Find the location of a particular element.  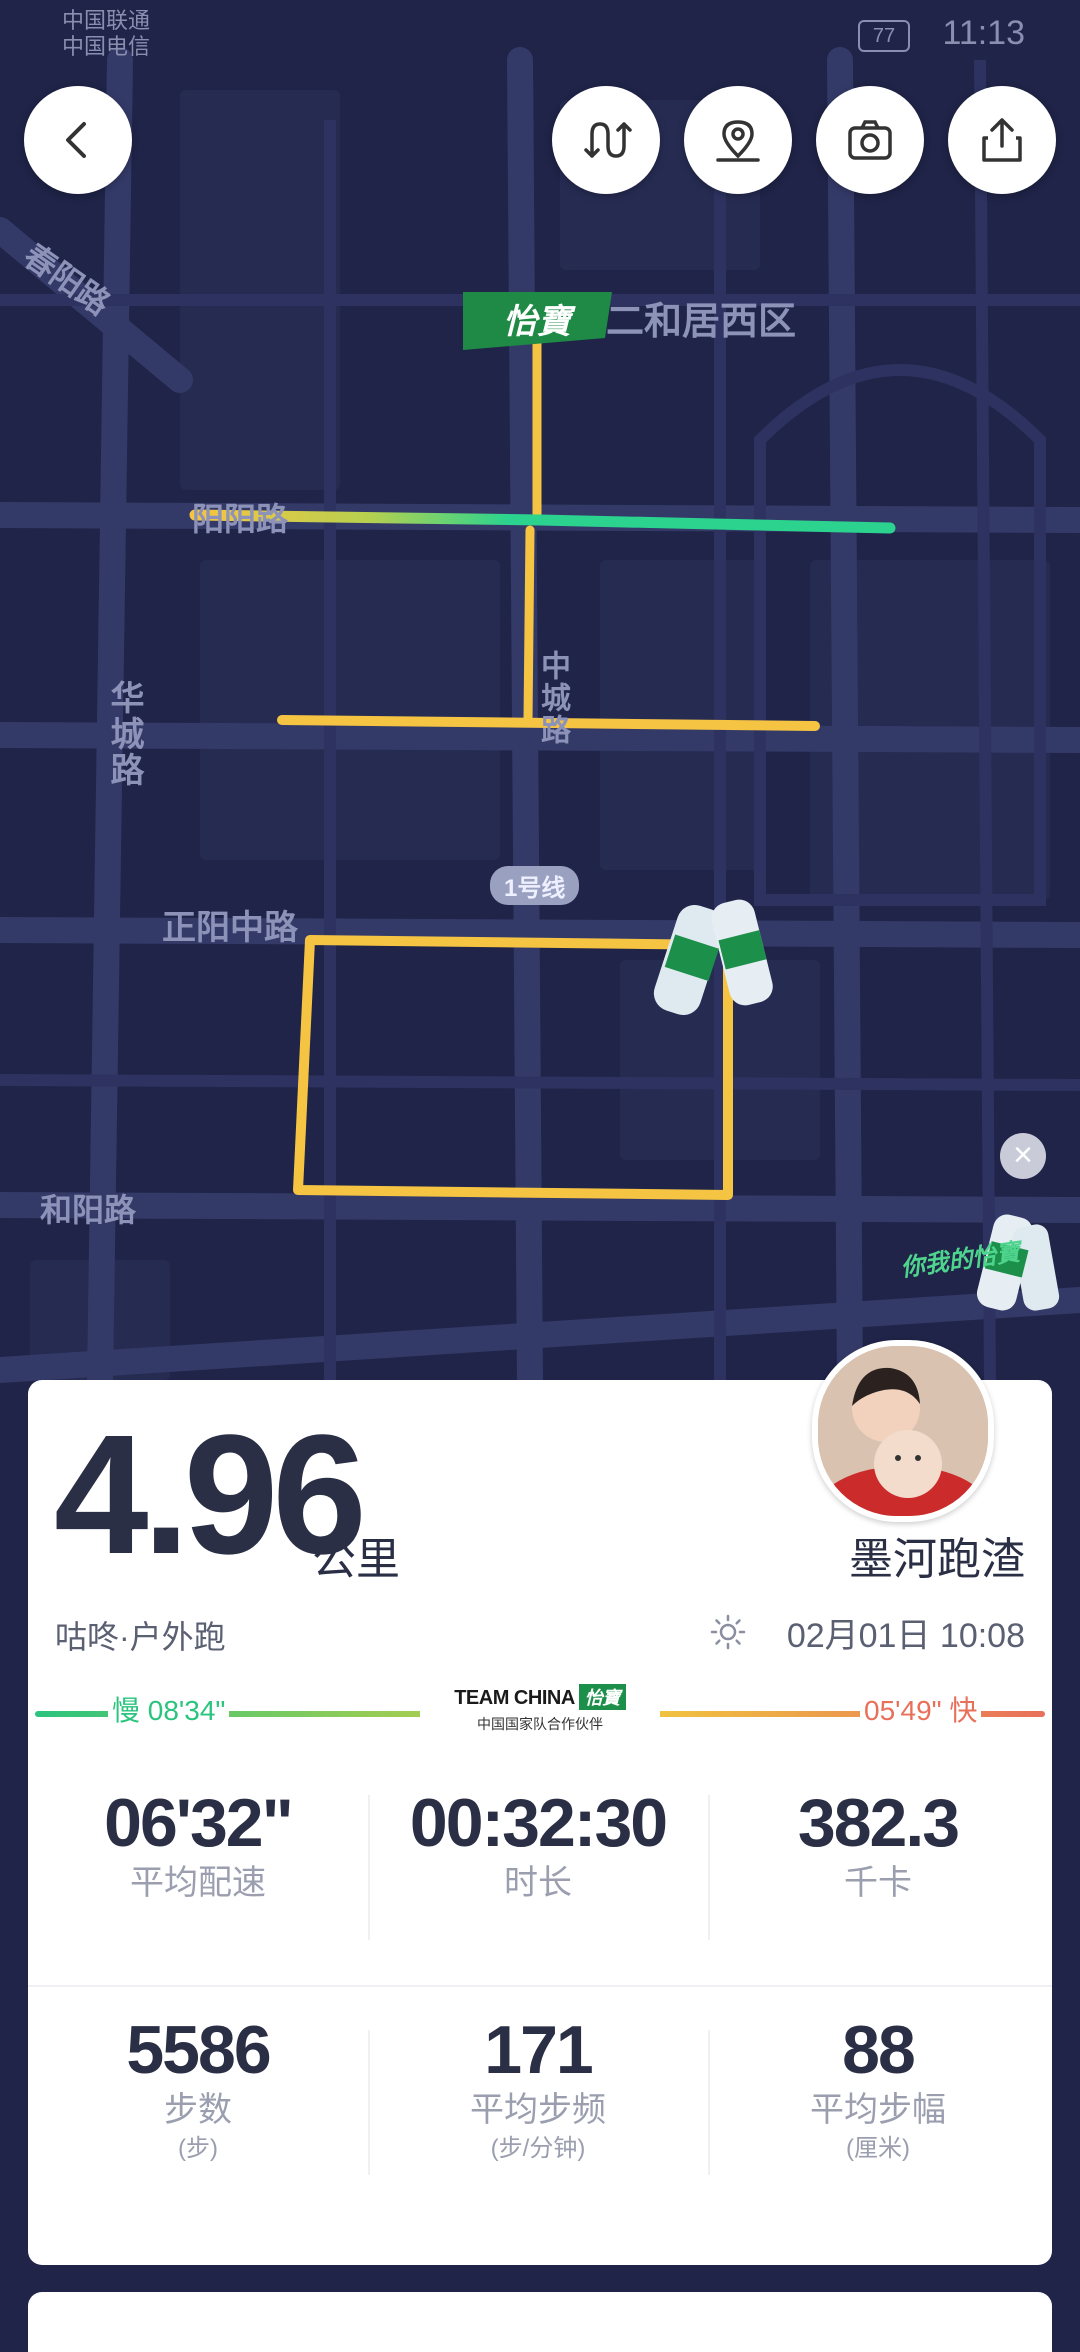

camera-button is located at coordinates (870, 140).